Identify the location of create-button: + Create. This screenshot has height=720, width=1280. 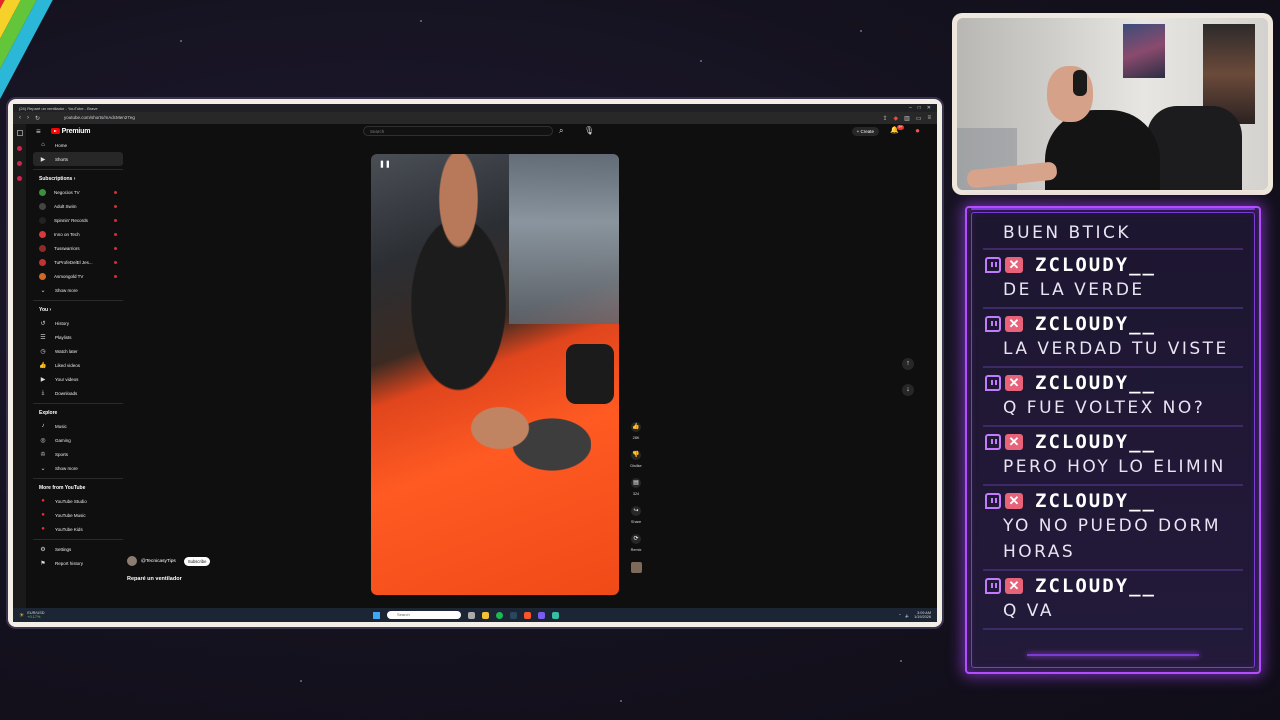
(865, 131).